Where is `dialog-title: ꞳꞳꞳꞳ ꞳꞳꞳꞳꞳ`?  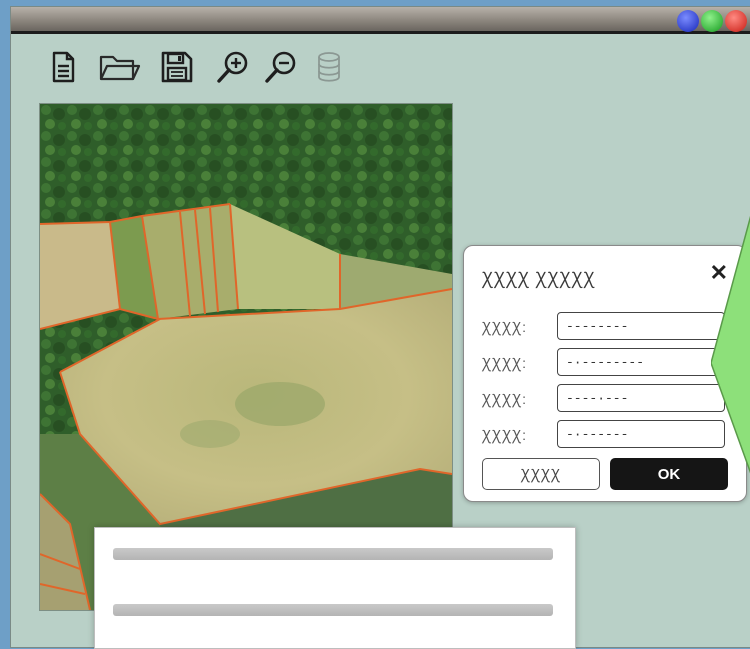 dialog-title: ꞳꞳꞳꞳ ꞳꞳꞳꞳꞳ is located at coordinates (539, 278).